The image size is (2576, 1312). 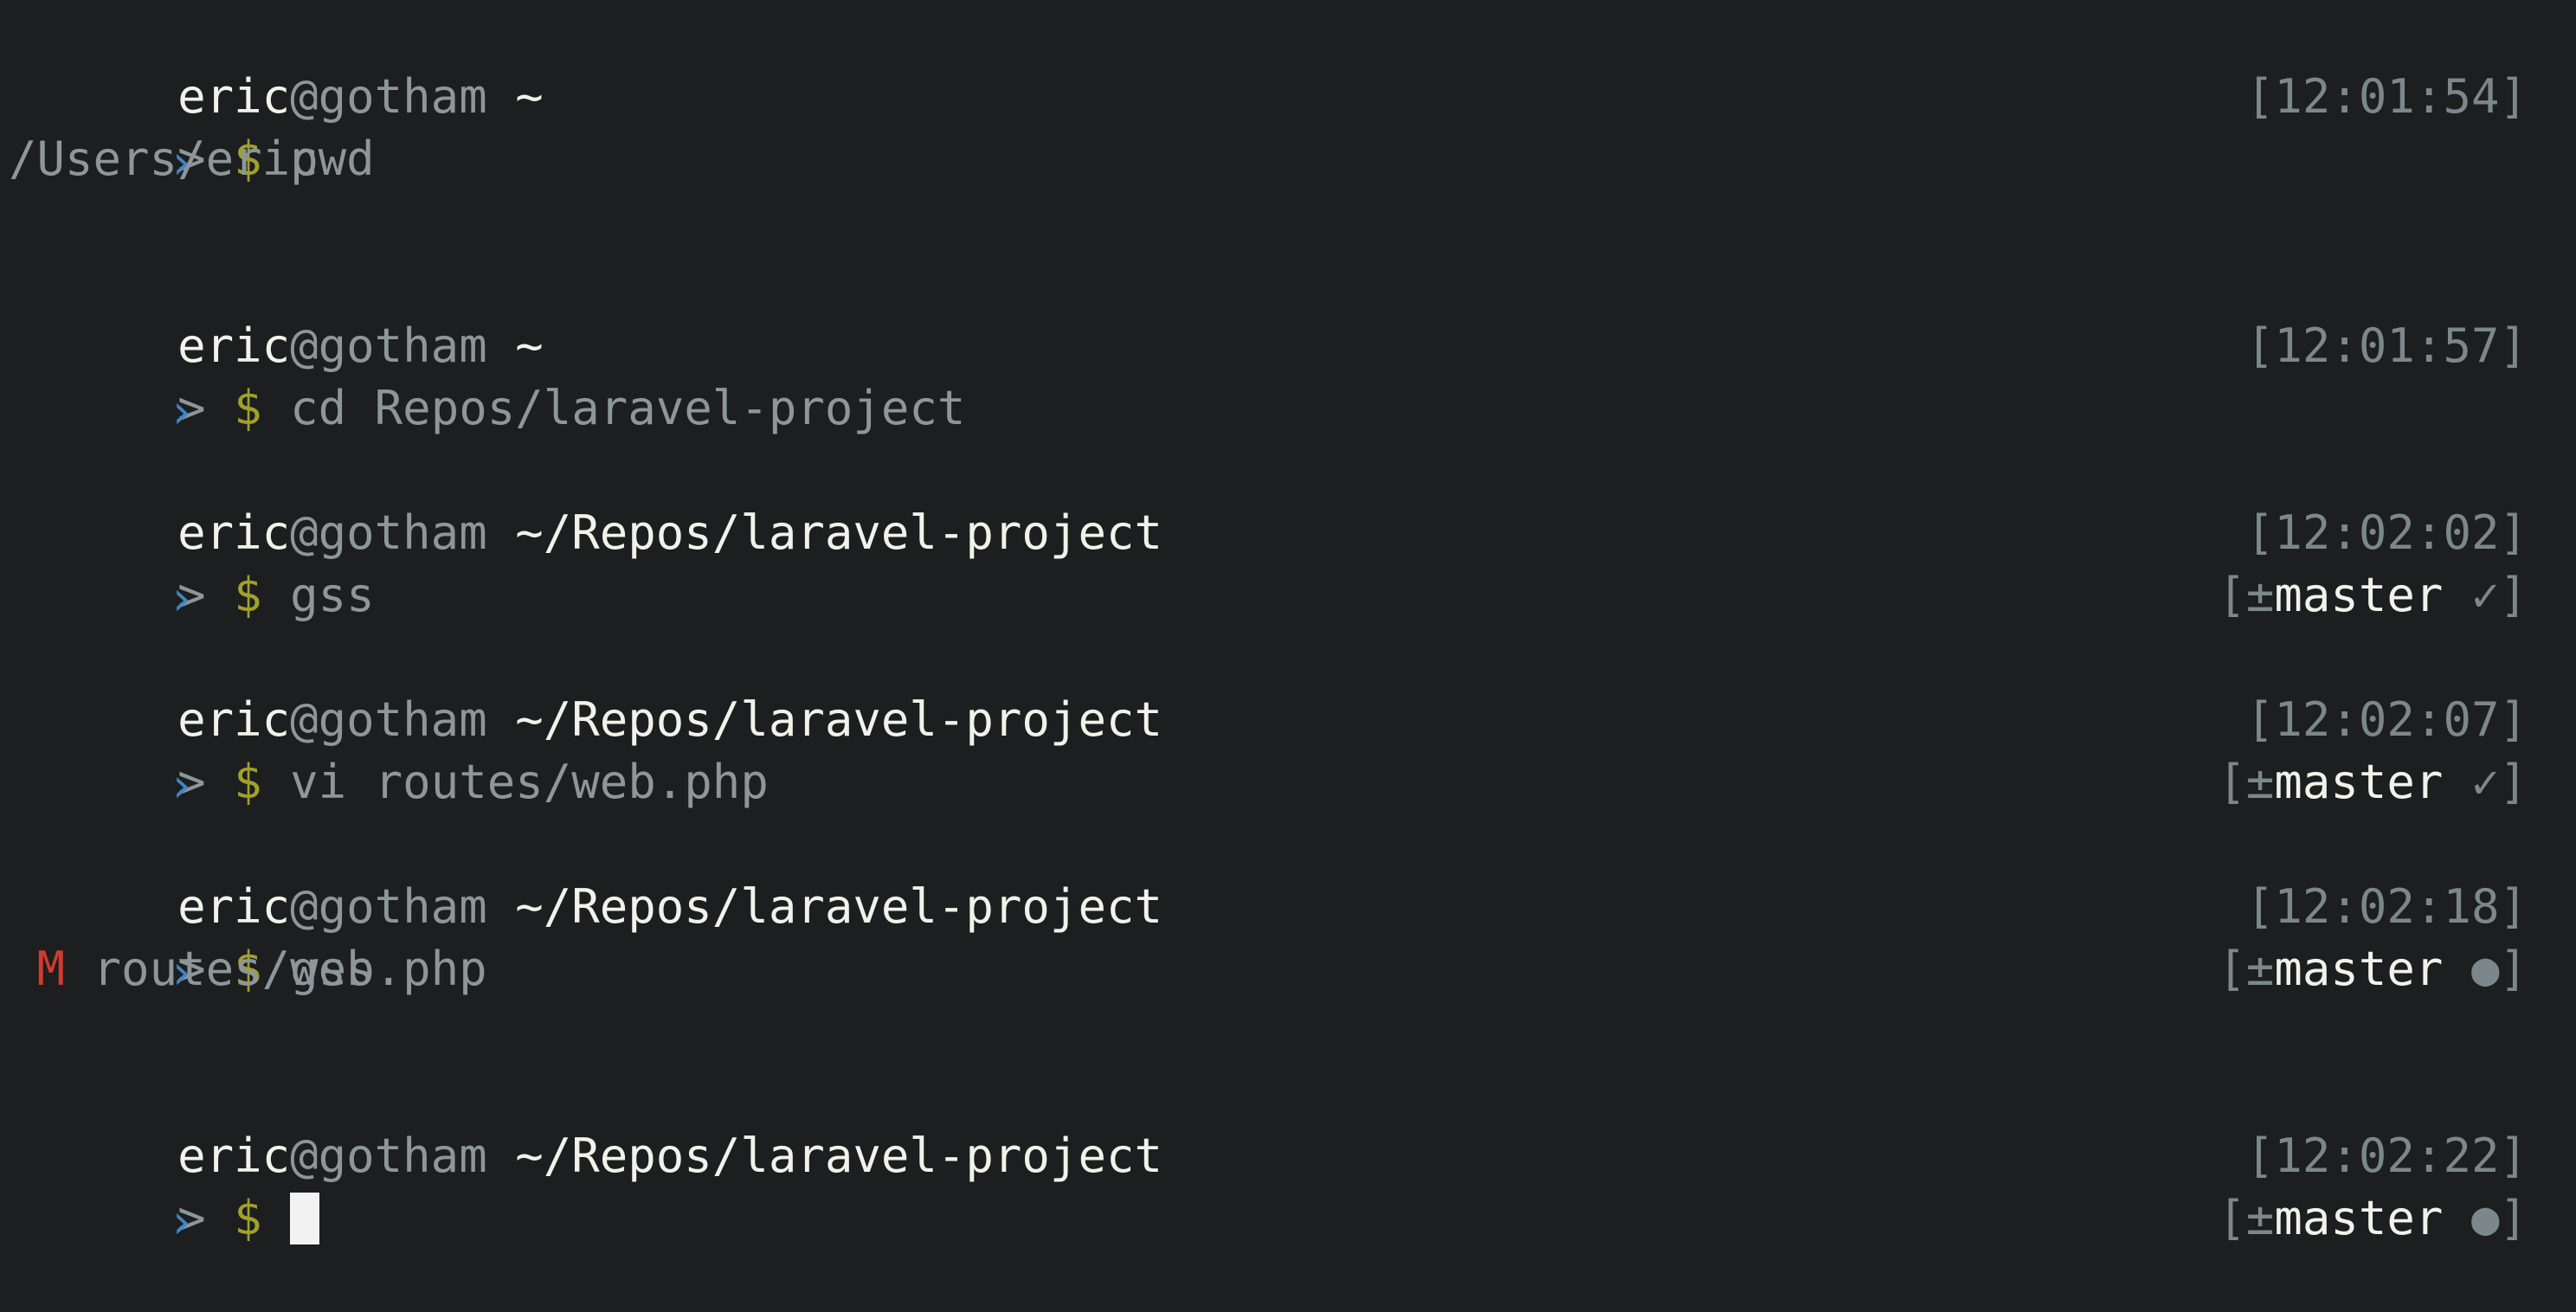 I want to click on modified-file: routes/web.php, so click(x=290, y=969).